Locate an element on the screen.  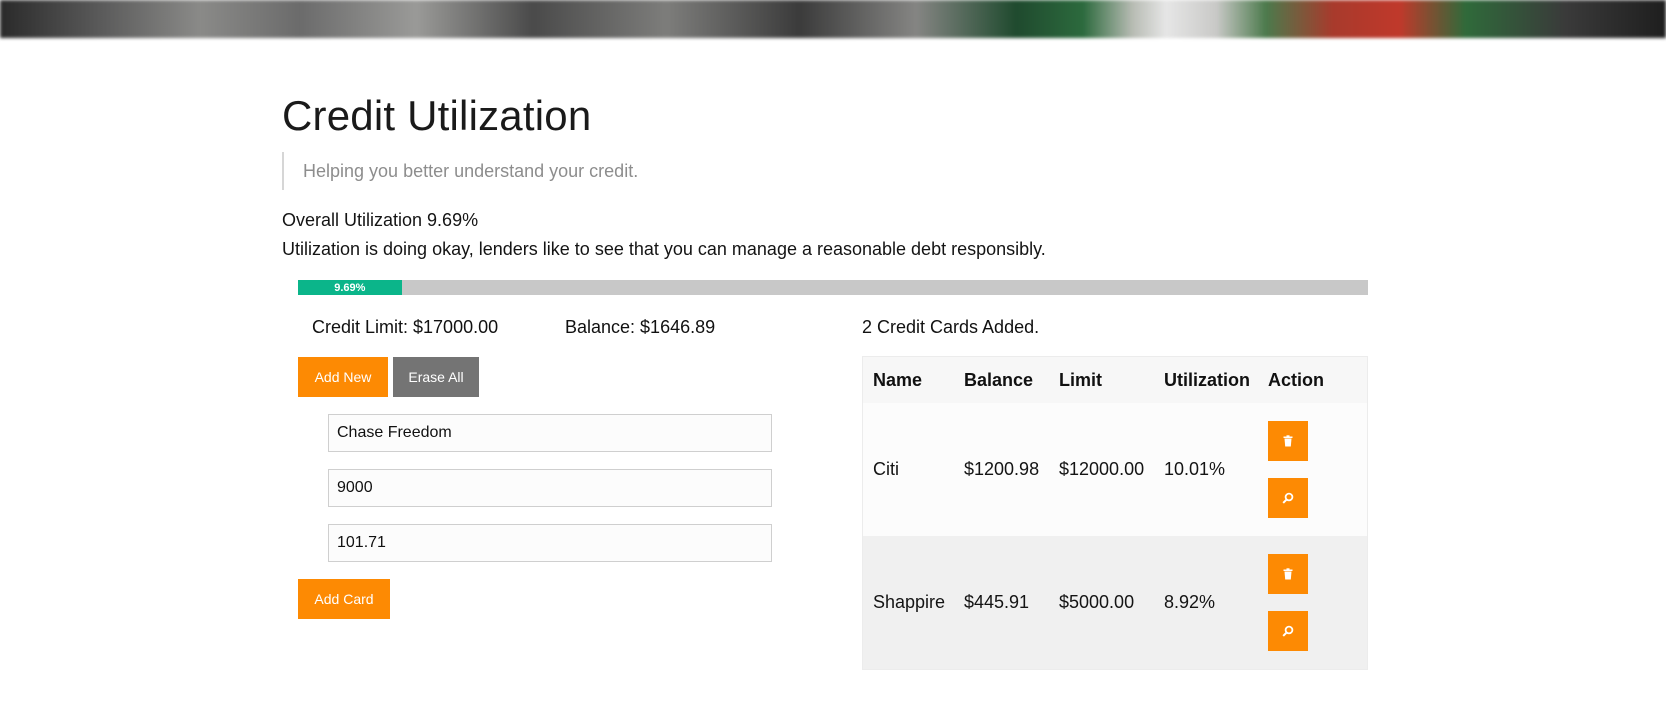
cell-limit: $5000.00 is located at coordinates (1101, 603).